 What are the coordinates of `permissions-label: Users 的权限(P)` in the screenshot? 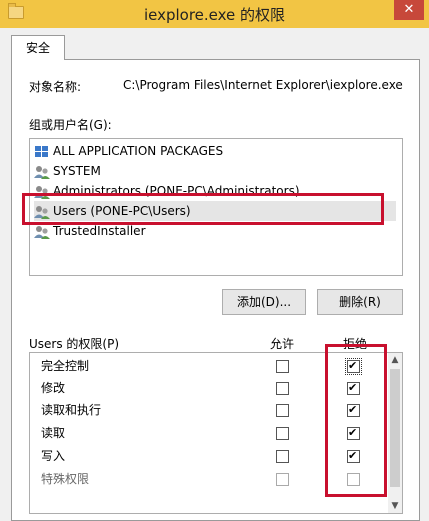 It's located at (74, 344).